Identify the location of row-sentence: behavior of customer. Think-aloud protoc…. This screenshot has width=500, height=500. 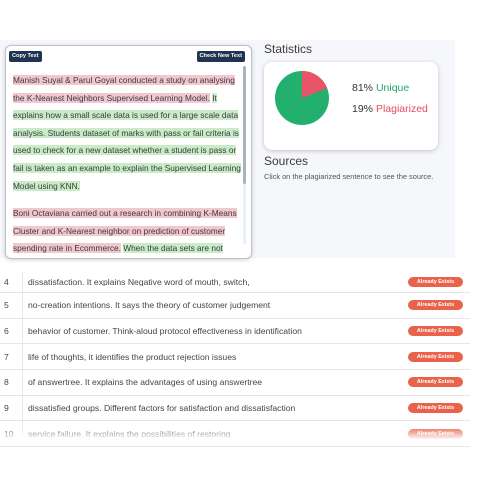
(165, 331).